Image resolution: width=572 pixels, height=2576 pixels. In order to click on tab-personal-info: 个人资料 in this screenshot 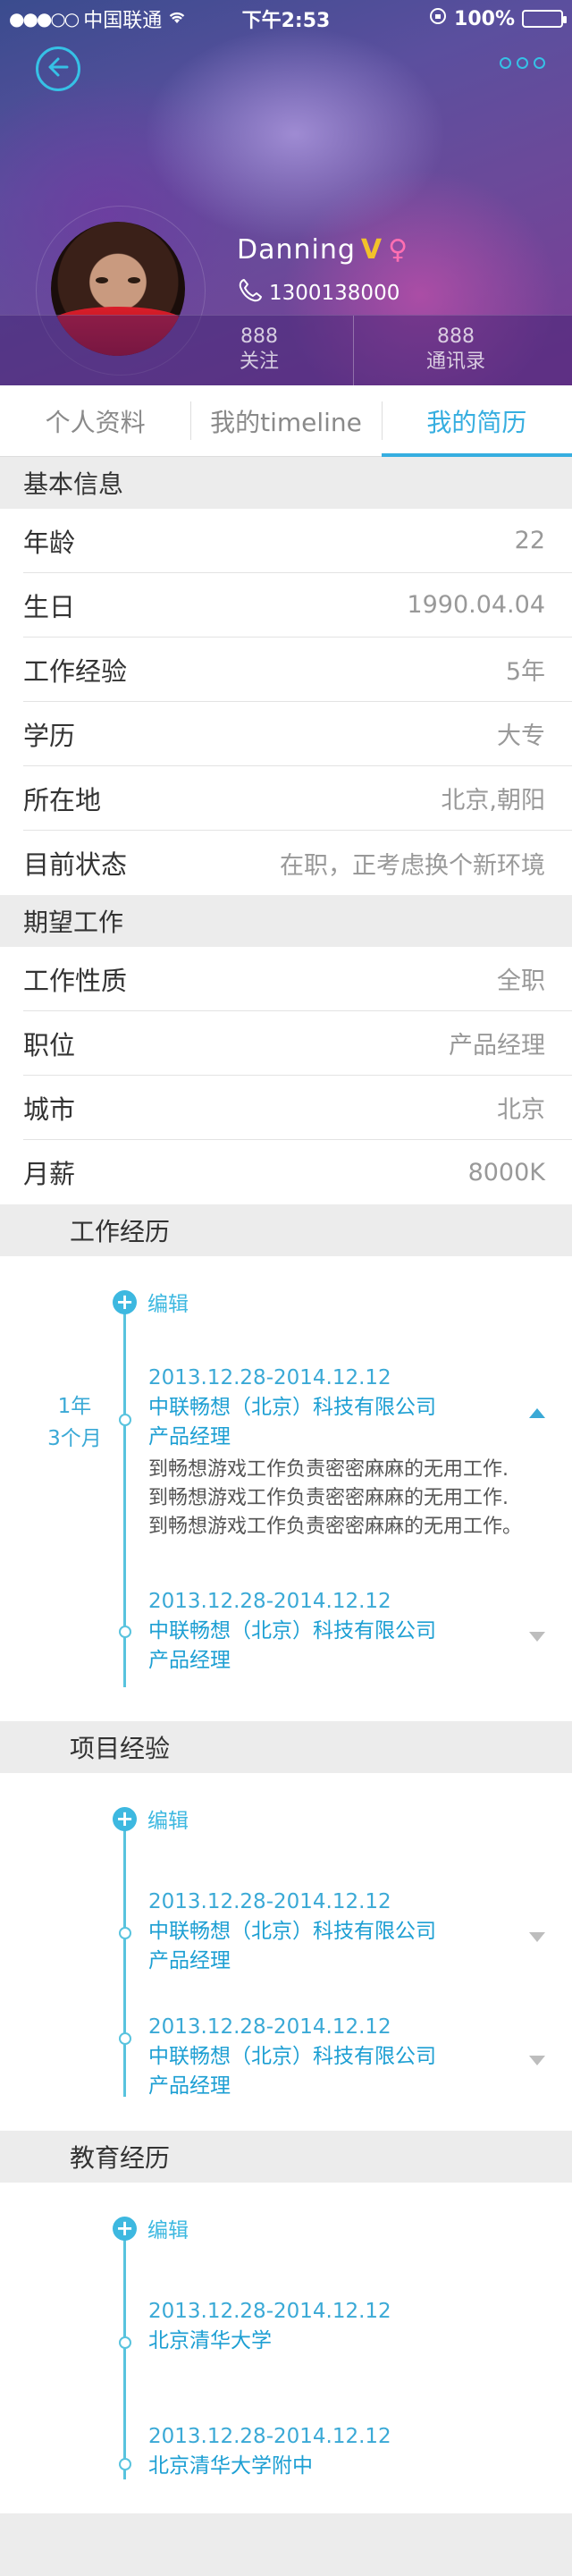, I will do `click(95, 420)`.